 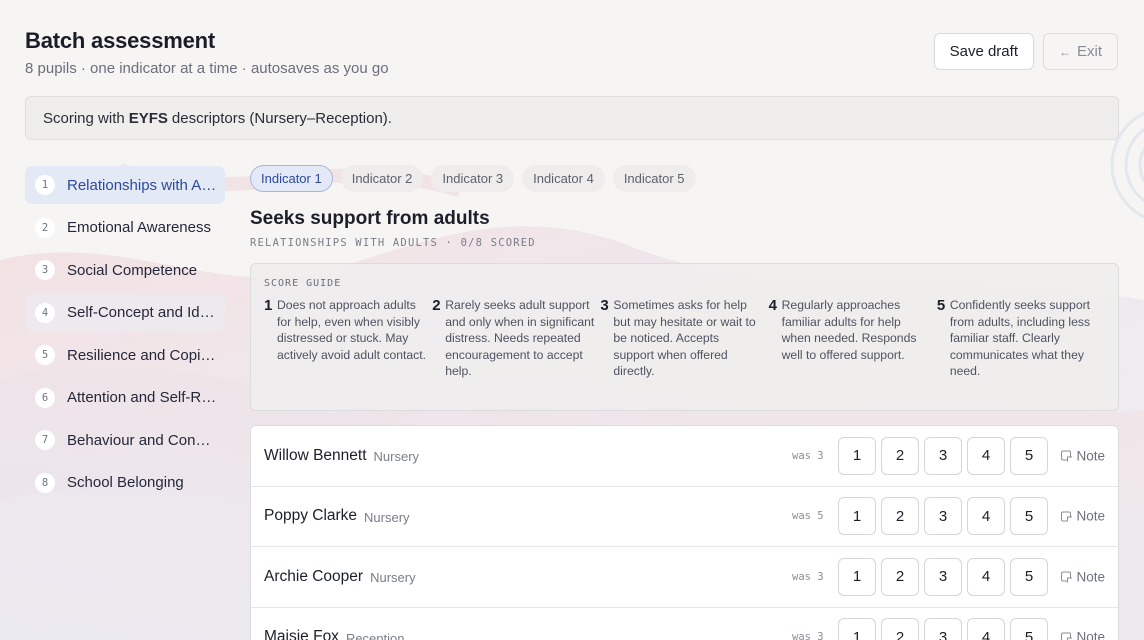 I want to click on sidebar-item-number: 3, so click(x=45, y=270).